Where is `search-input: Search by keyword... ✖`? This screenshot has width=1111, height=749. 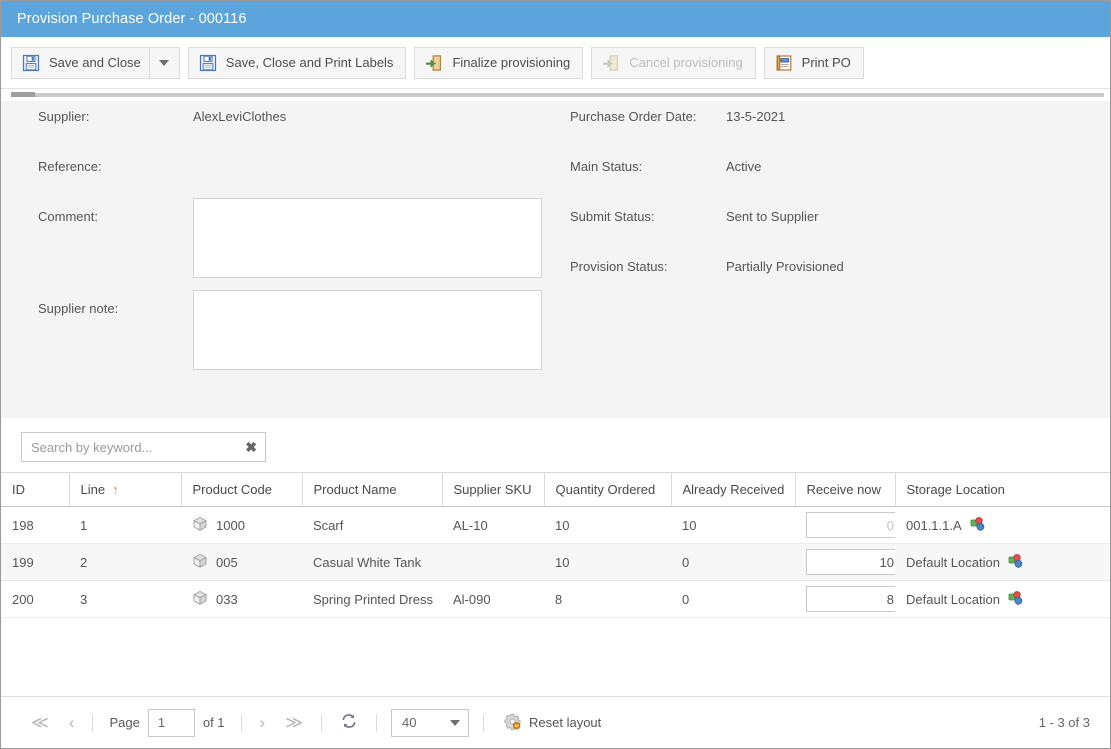 search-input: Search by keyword... ✖ is located at coordinates (143, 447).